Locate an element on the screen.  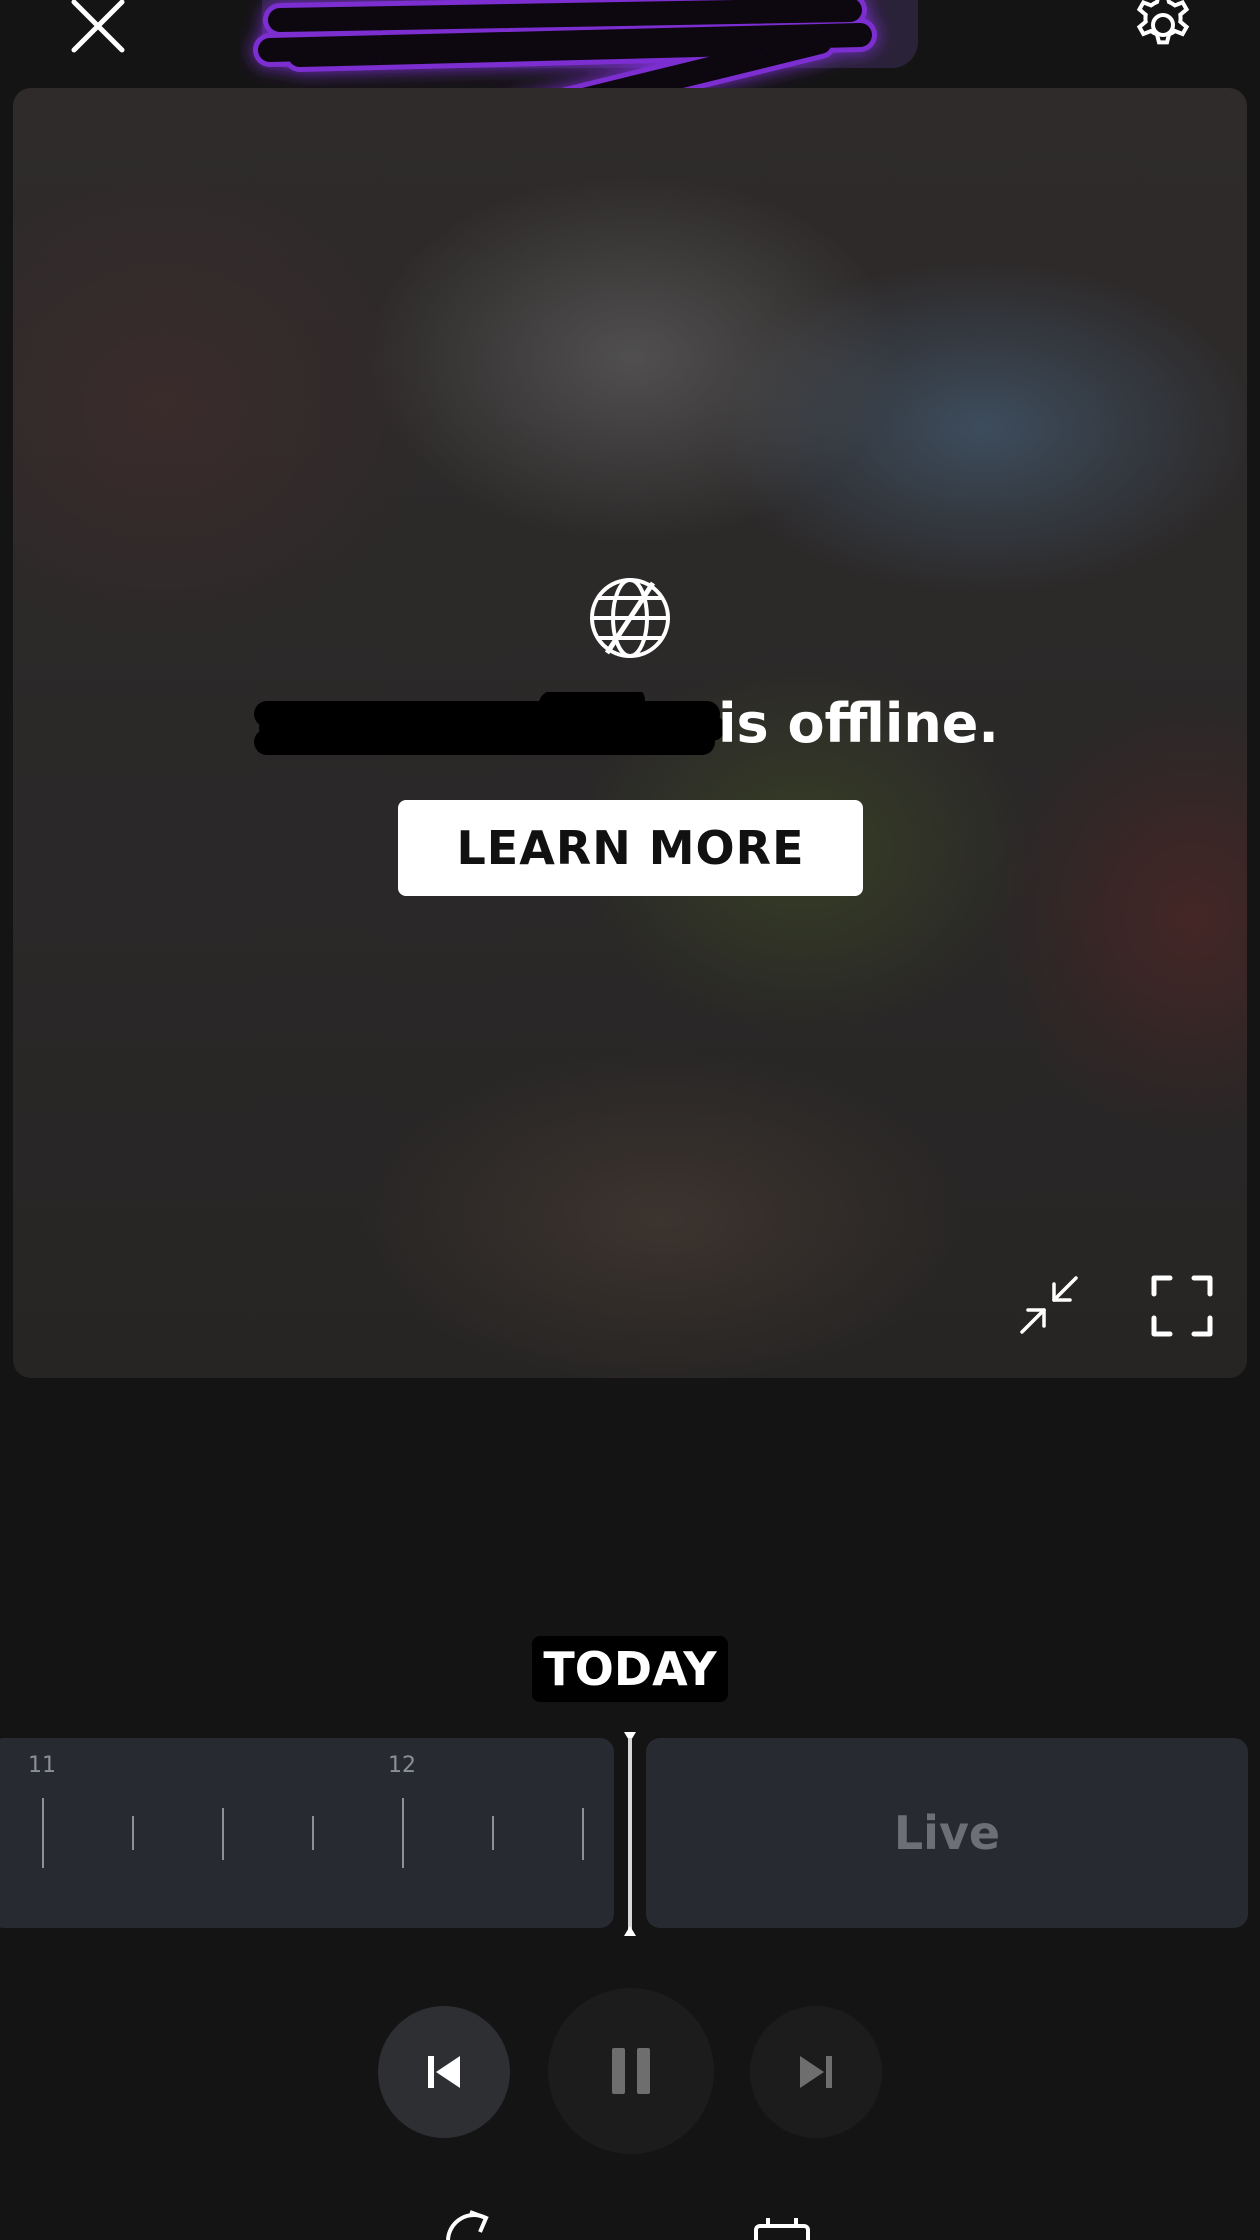
fullscreen-icon is located at coordinates (1182, 1306).